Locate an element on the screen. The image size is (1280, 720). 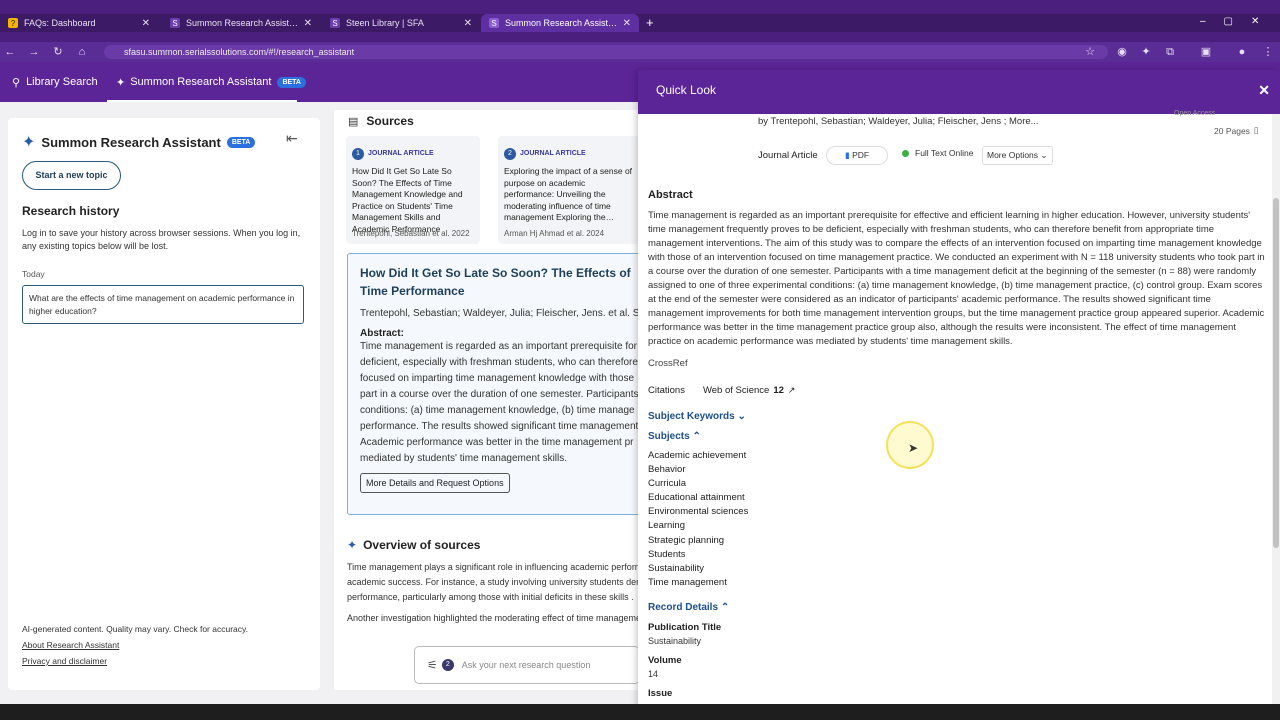
record-details-toggle: Record Details ⌃ is located at coordinates (688, 607).